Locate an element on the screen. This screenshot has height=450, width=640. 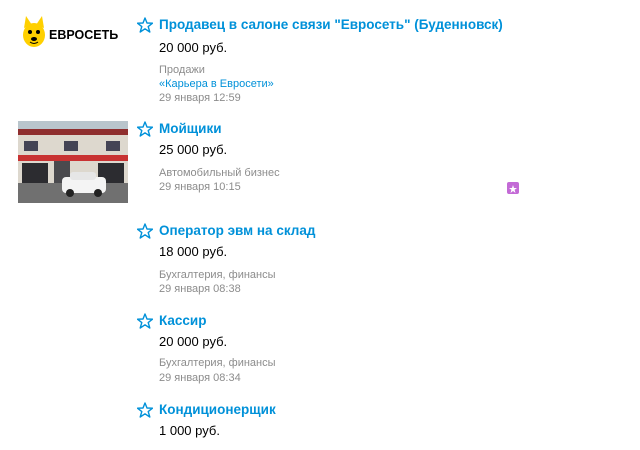
listing-category: Продажи is located at coordinates (182, 70).